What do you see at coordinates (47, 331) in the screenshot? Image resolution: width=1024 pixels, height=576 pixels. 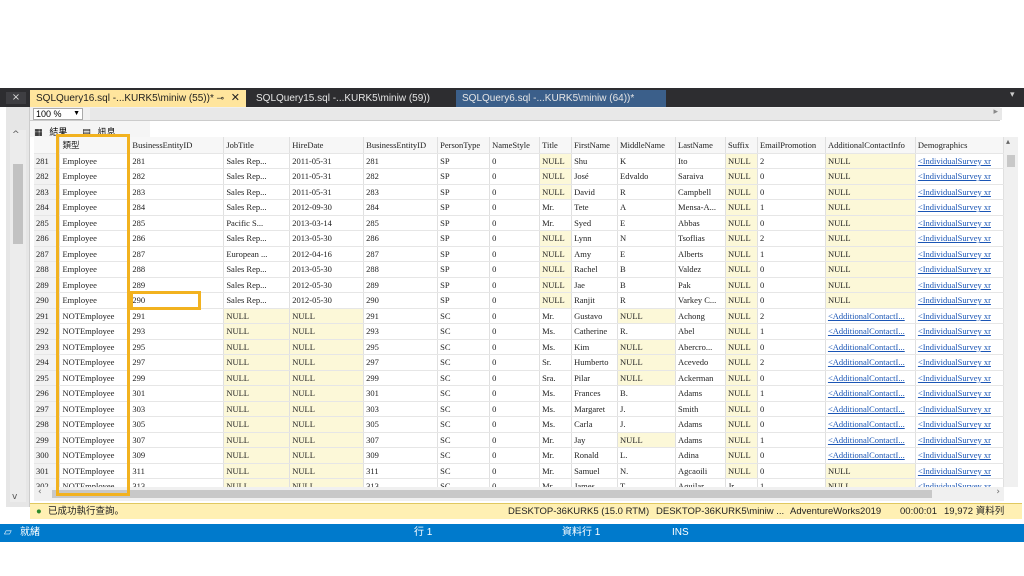 I see `row-number-cell: 292` at bounding box center [47, 331].